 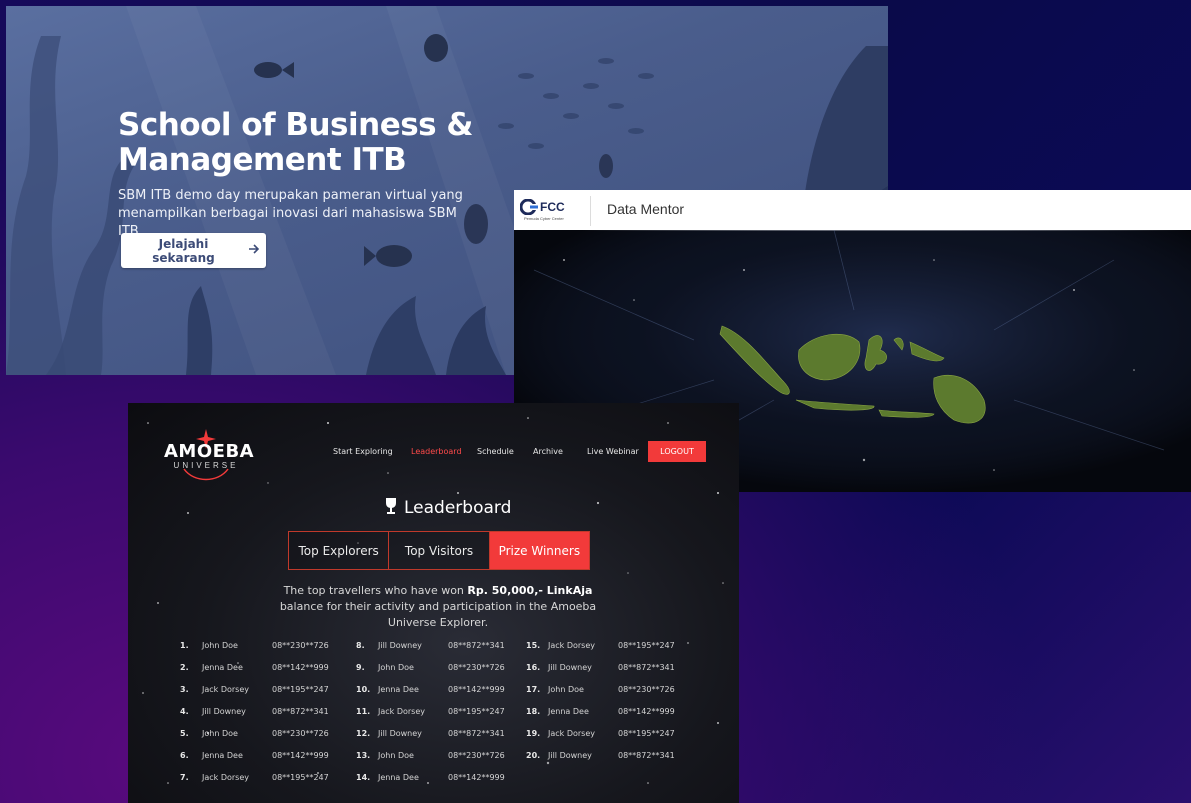 I want to click on winner-rank: 2., so click(x=184, y=667).